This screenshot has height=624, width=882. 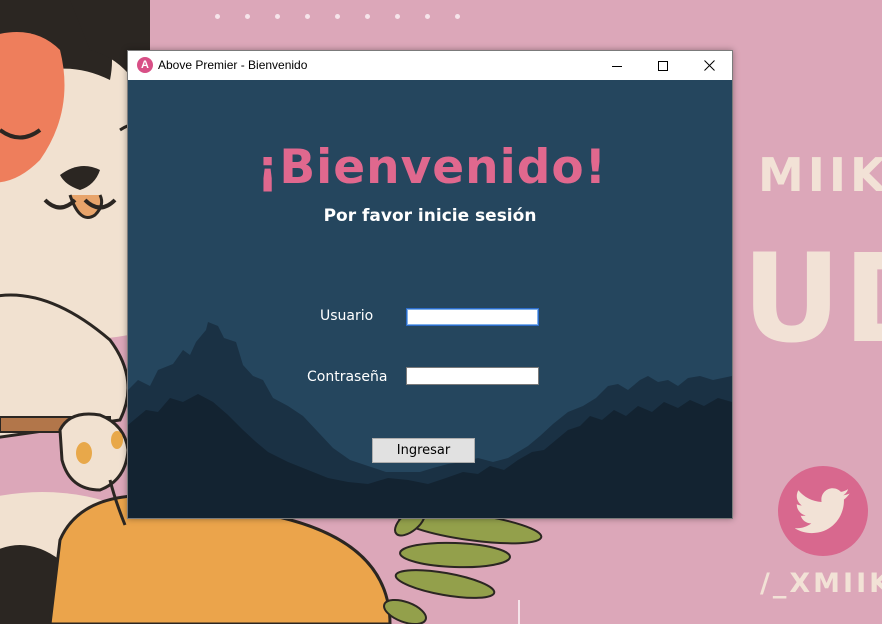 I want to click on twitter-bird-icon, so click(x=823, y=511).